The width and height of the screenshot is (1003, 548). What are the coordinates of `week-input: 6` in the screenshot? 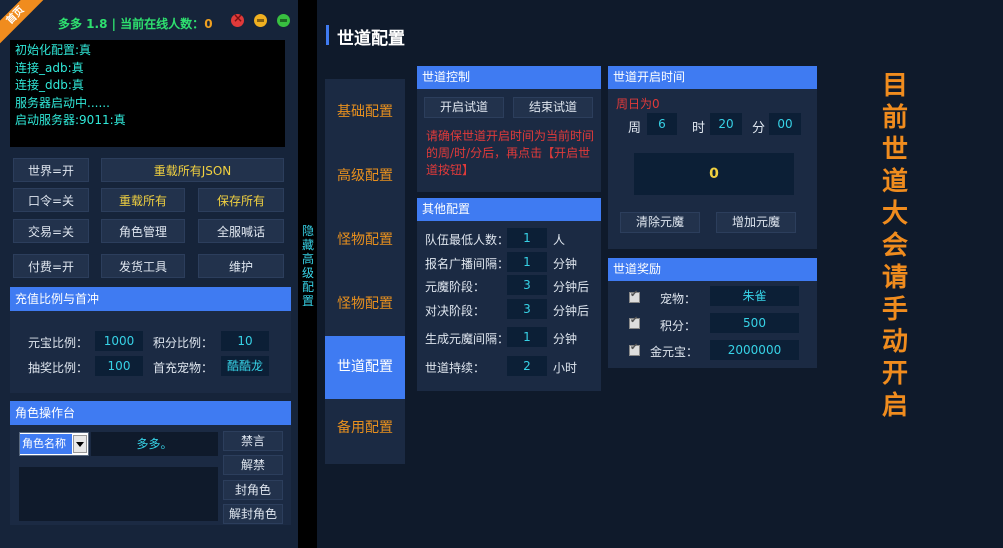 It's located at (662, 124).